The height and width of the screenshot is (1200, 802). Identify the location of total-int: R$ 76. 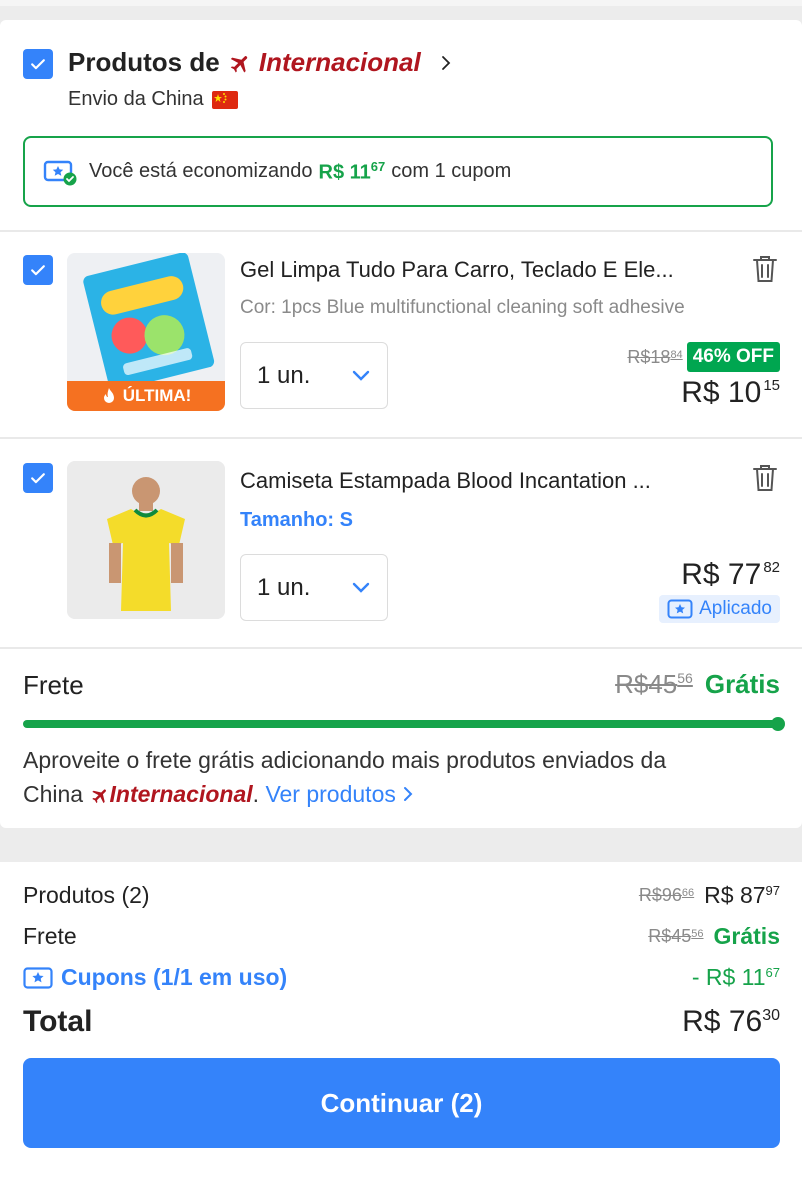
(722, 1021).